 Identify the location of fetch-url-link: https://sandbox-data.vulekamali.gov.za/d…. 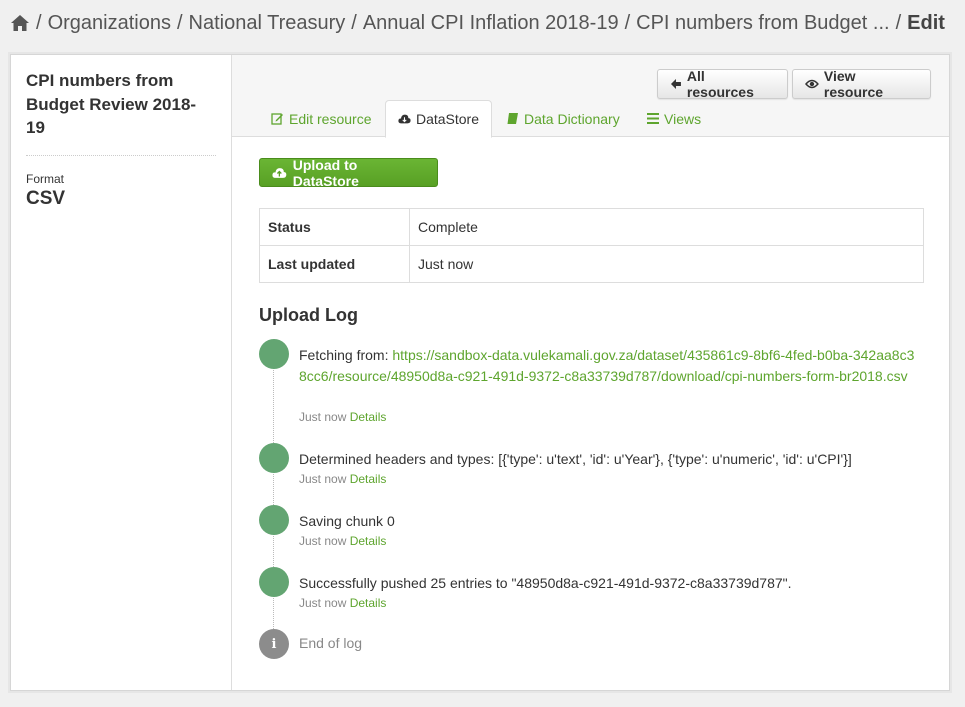
(606, 365).